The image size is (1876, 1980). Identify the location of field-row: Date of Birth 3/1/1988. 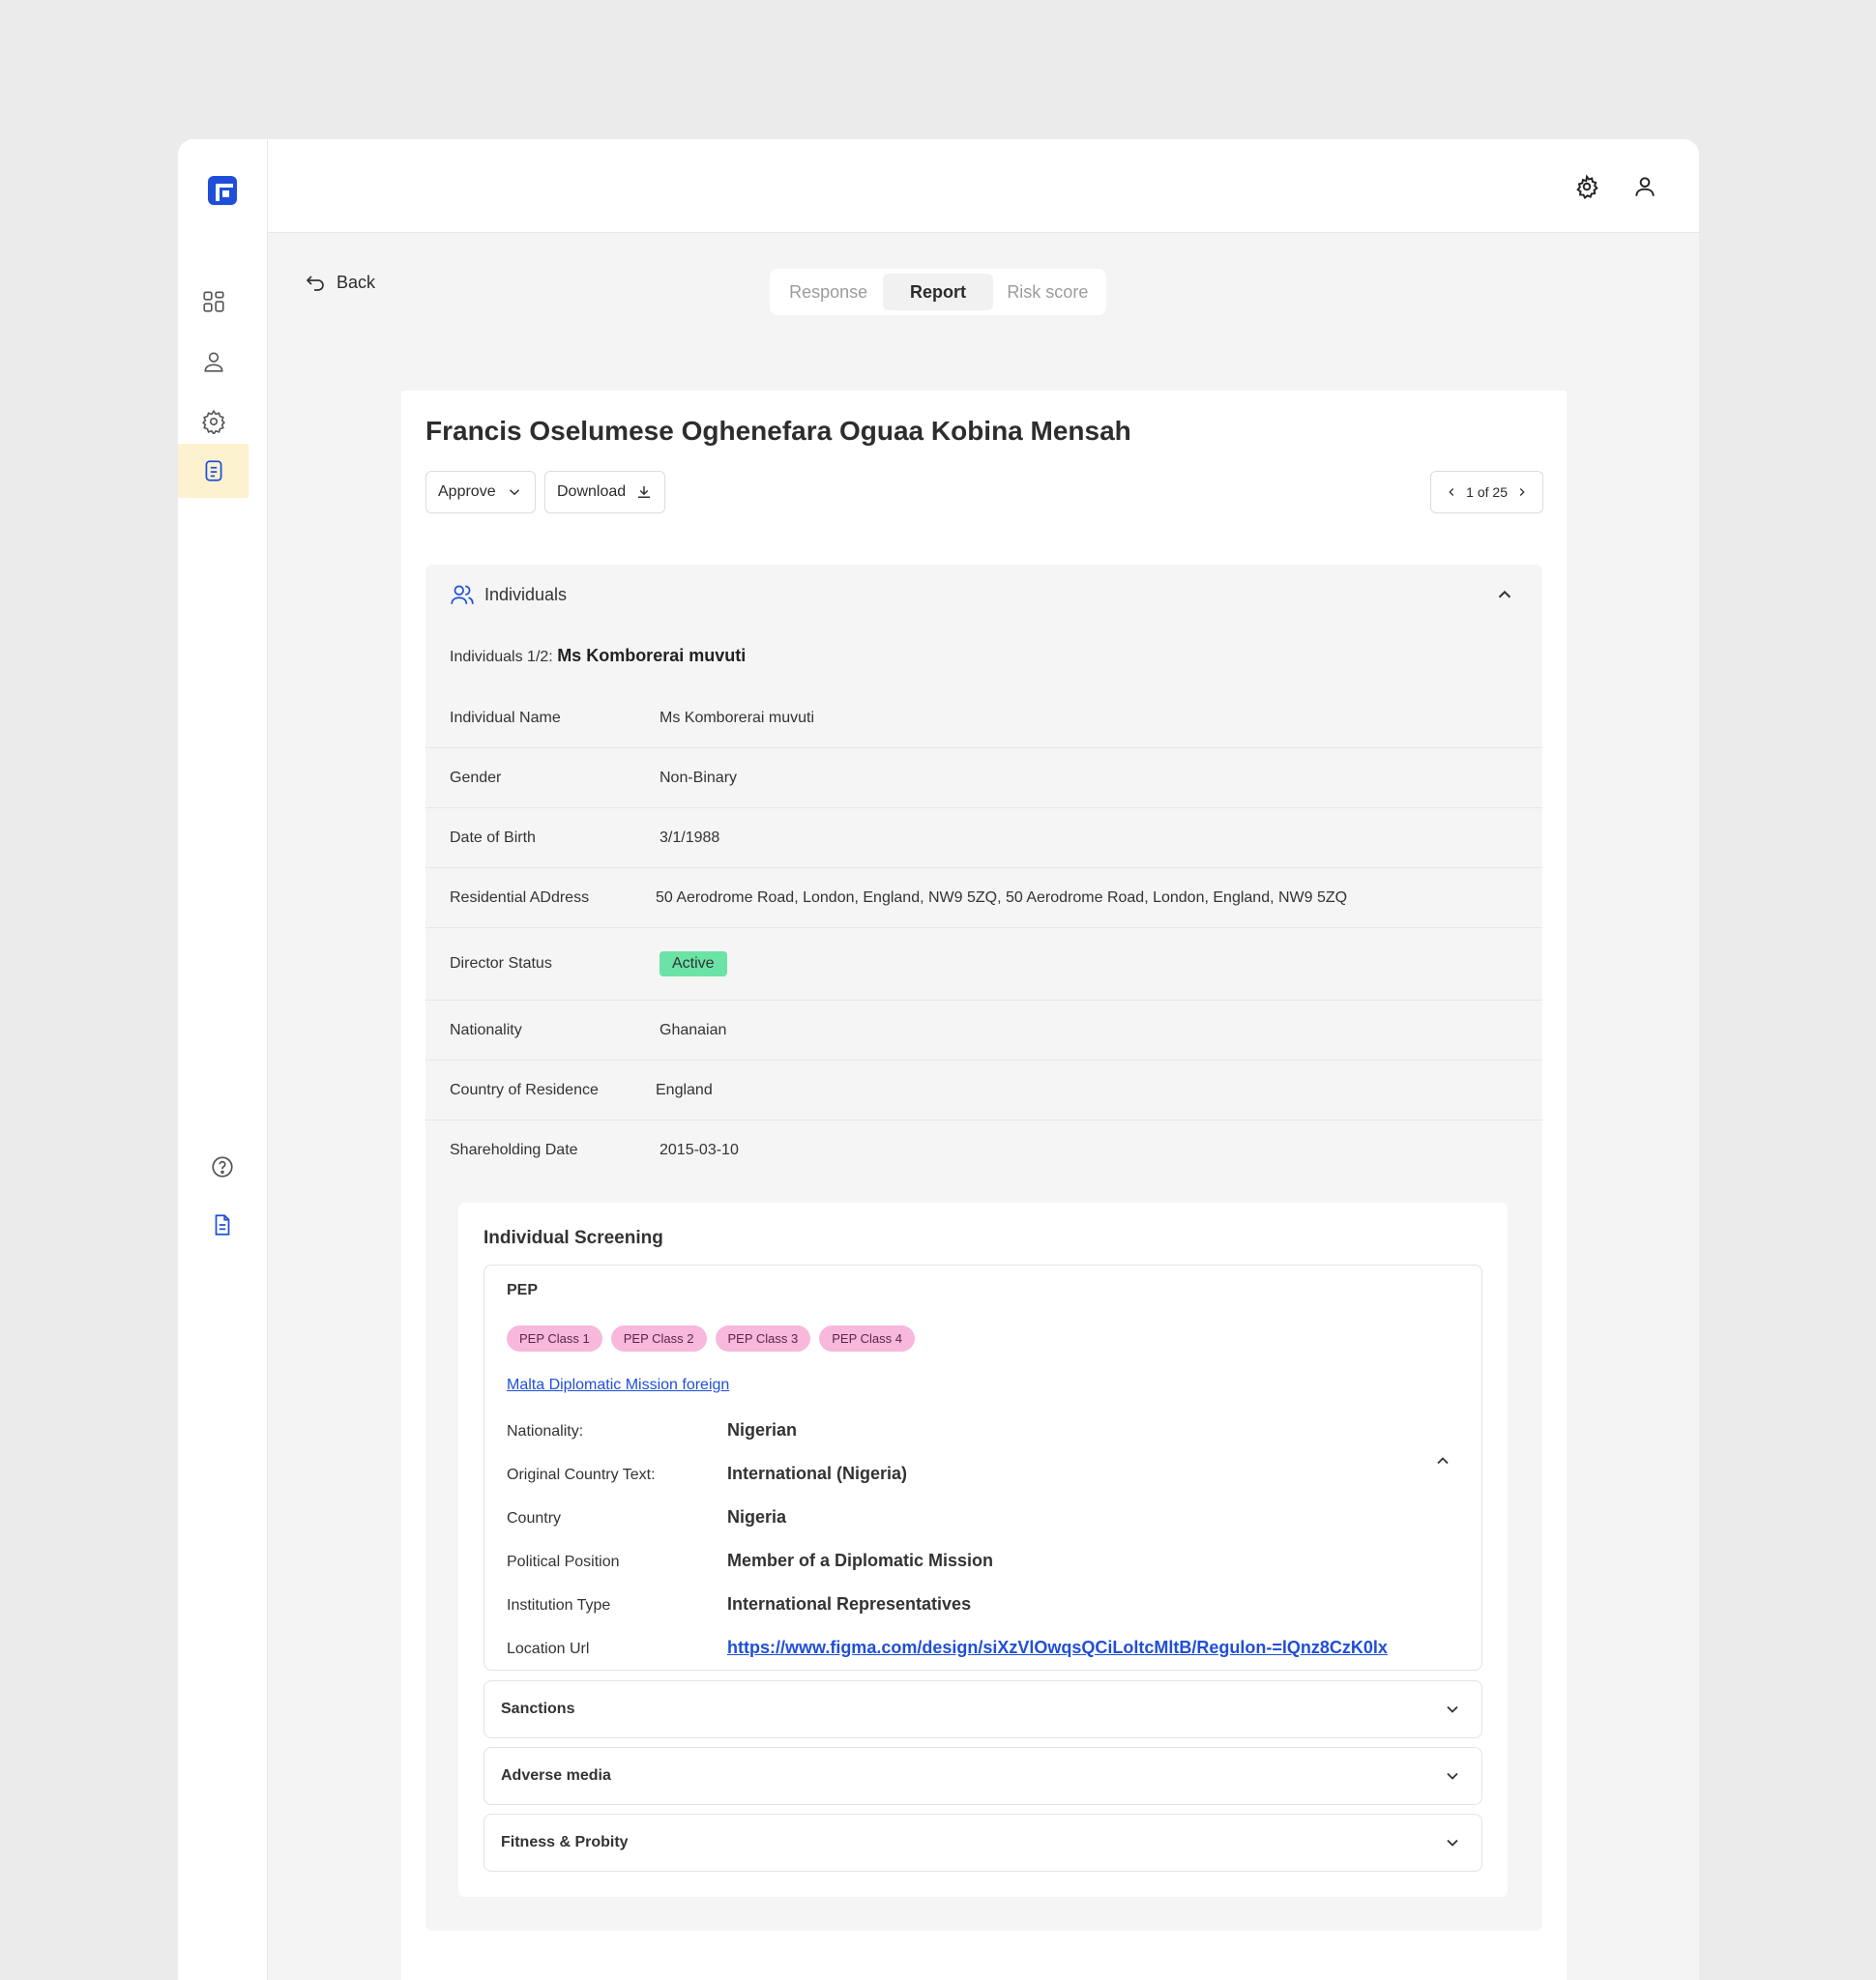
(983, 838).